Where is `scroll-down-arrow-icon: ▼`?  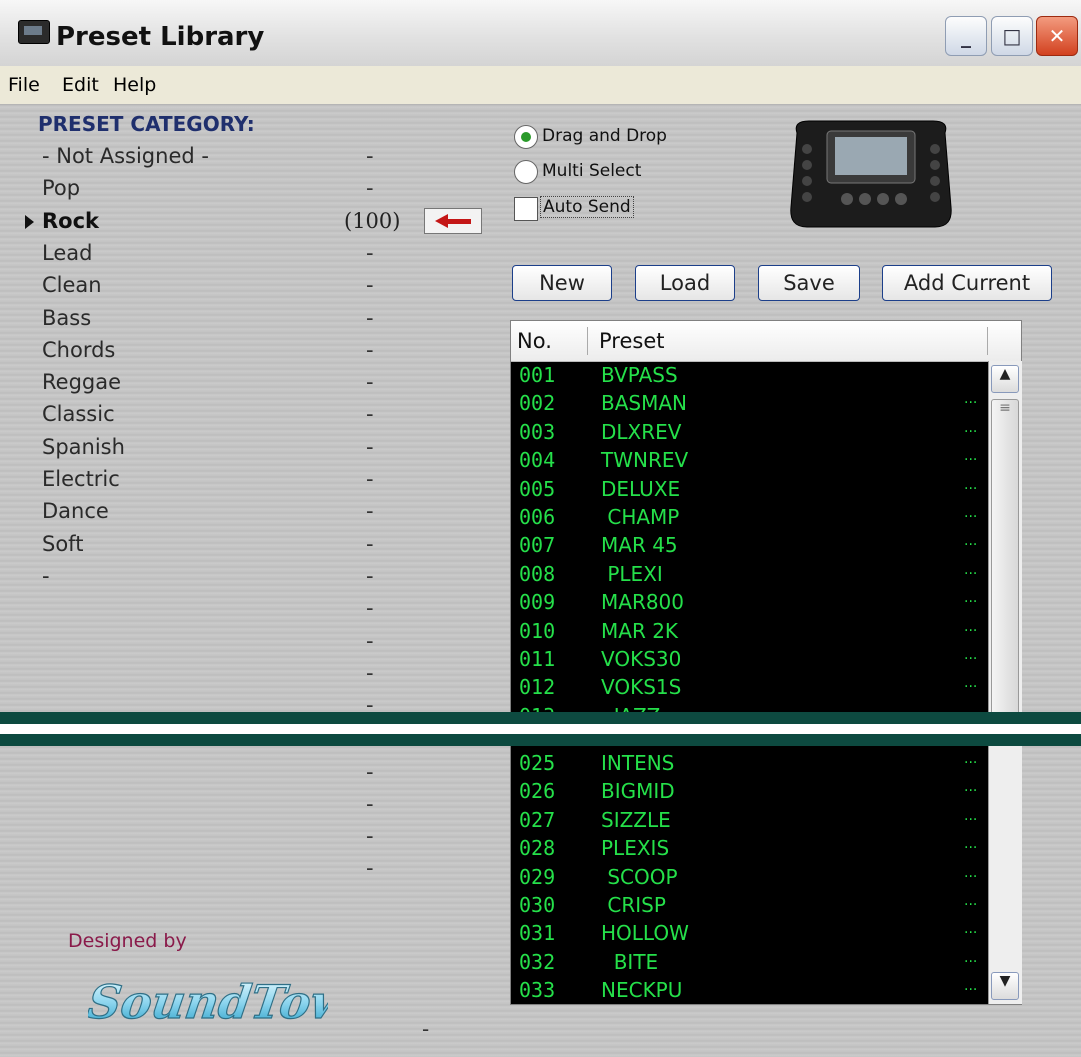 scroll-down-arrow-icon: ▼ is located at coordinates (1005, 986).